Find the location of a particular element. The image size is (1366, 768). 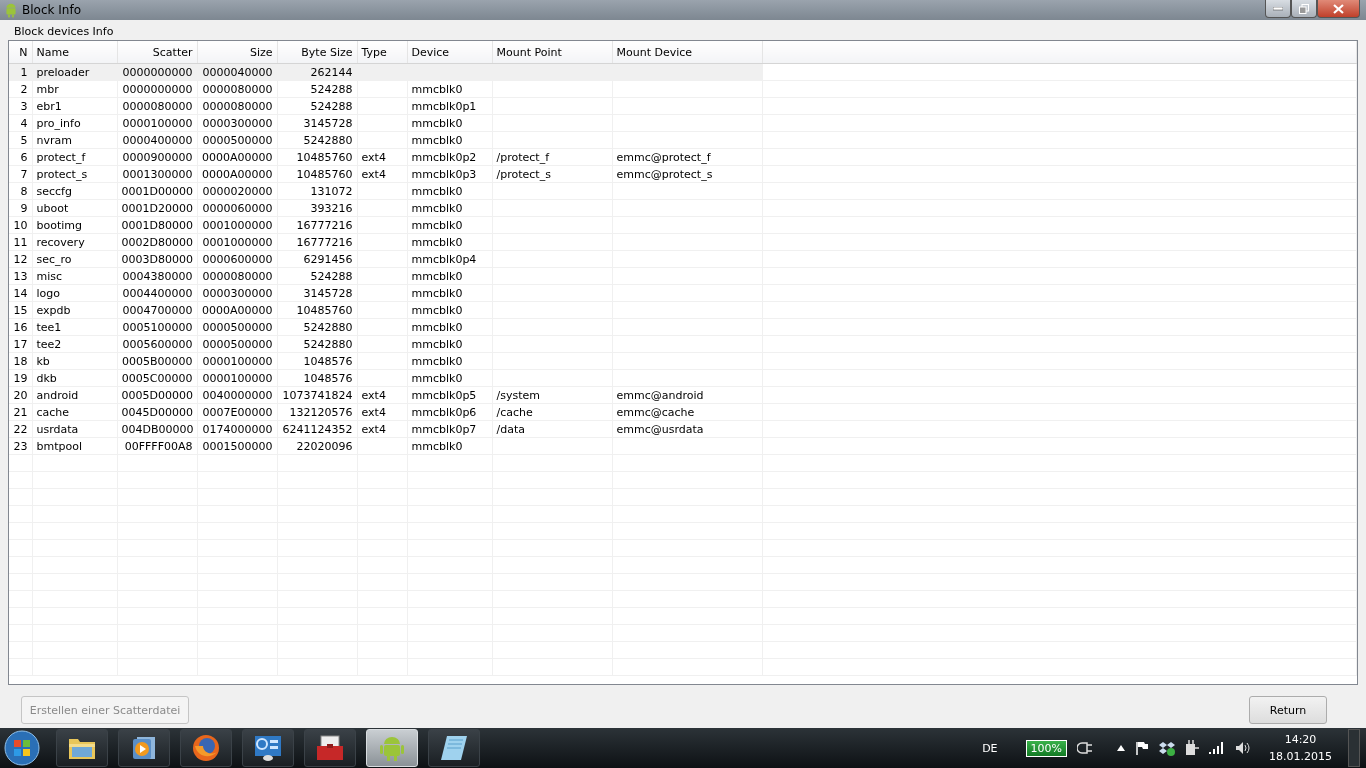

table-cell: mmcblk0p6 is located at coordinates (449, 412).